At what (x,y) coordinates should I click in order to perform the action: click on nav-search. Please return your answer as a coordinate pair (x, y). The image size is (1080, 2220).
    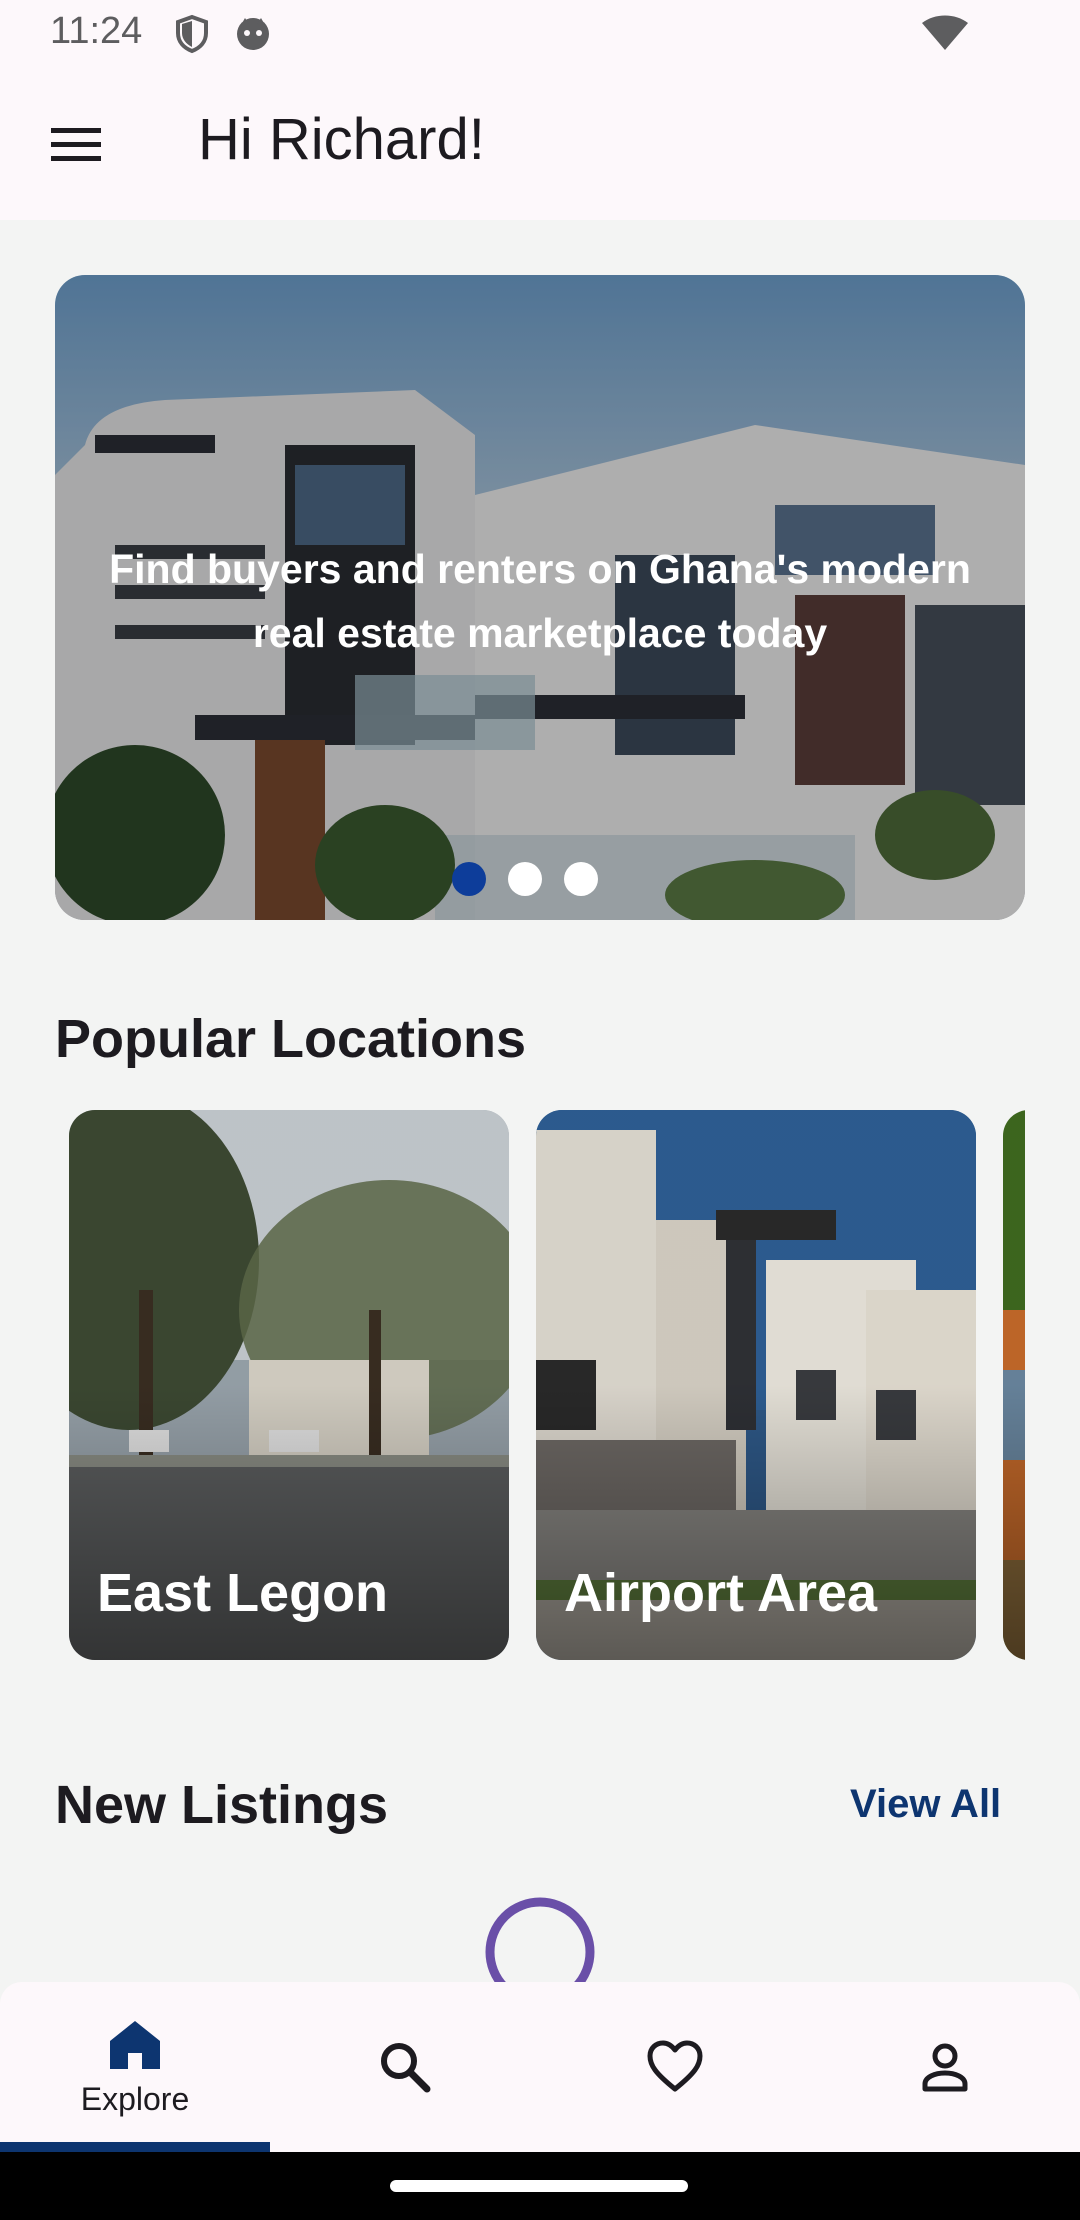
    Looking at the image, I should click on (405, 2067).